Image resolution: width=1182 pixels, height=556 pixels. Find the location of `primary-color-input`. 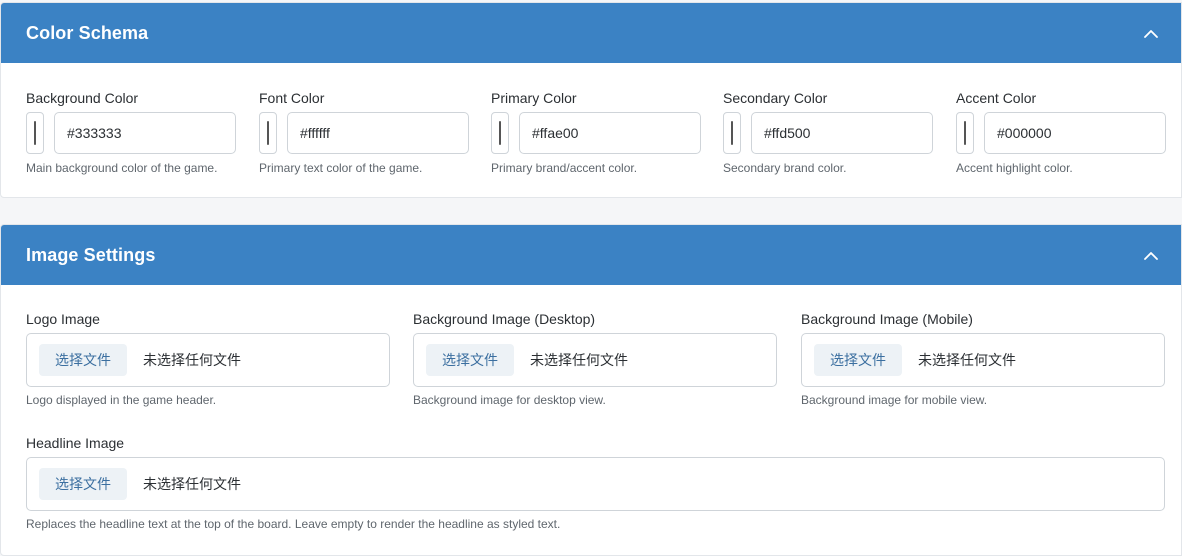

primary-color-input is located at coordinates (610, 133).